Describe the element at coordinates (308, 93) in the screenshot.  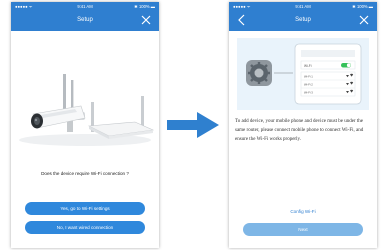
I see `wifi-network-3: Wi-Fi 3` at that location.